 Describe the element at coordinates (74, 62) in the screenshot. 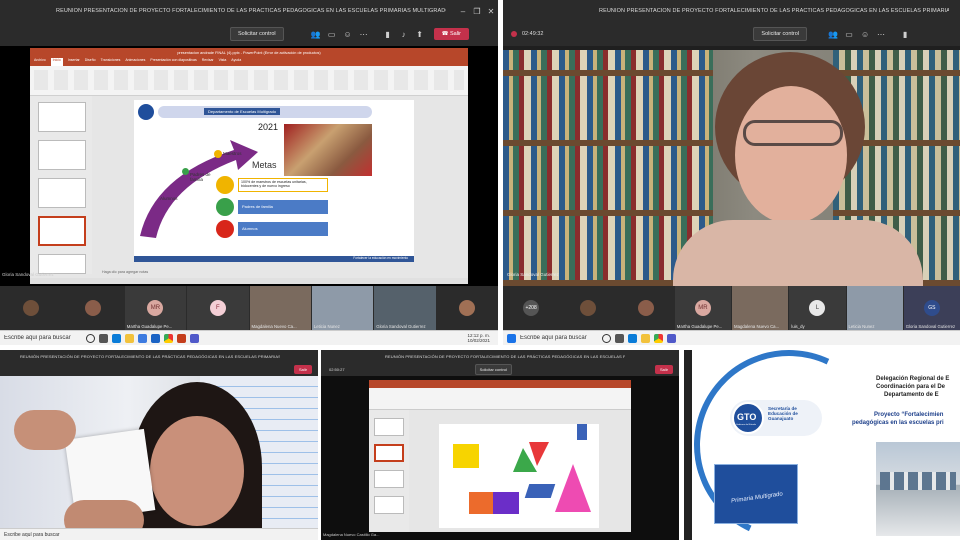

I see `menu-insertar: Insertar` at that location.